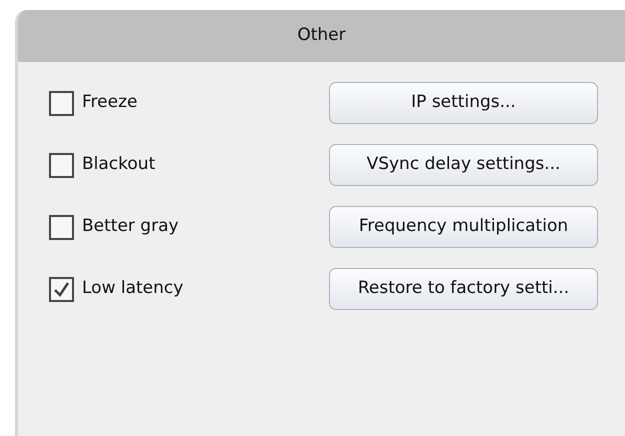 This screenshot has height=436, width=625. I want to click on checkbox-label: Low latency, so click(133, 289).